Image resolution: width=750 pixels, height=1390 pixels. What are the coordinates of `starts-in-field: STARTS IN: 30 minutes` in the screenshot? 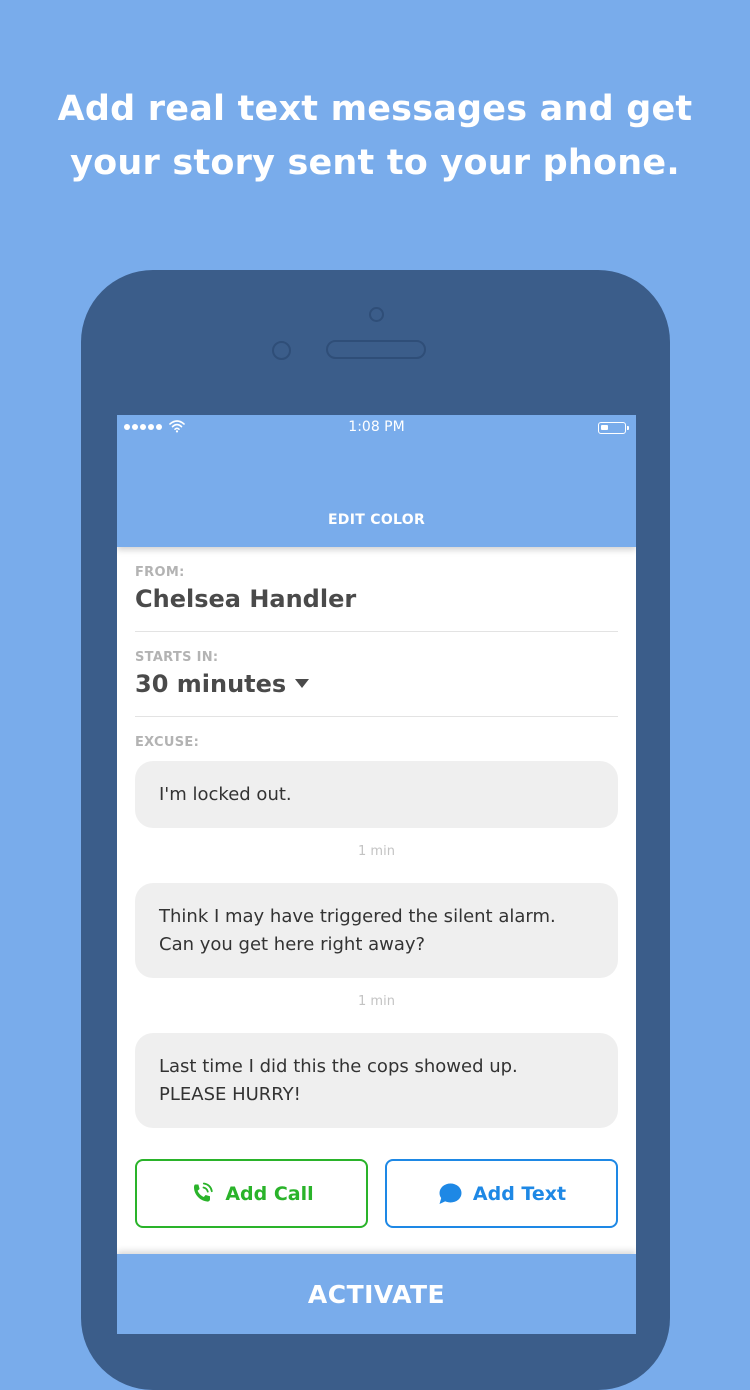 It's located at (376, 674).